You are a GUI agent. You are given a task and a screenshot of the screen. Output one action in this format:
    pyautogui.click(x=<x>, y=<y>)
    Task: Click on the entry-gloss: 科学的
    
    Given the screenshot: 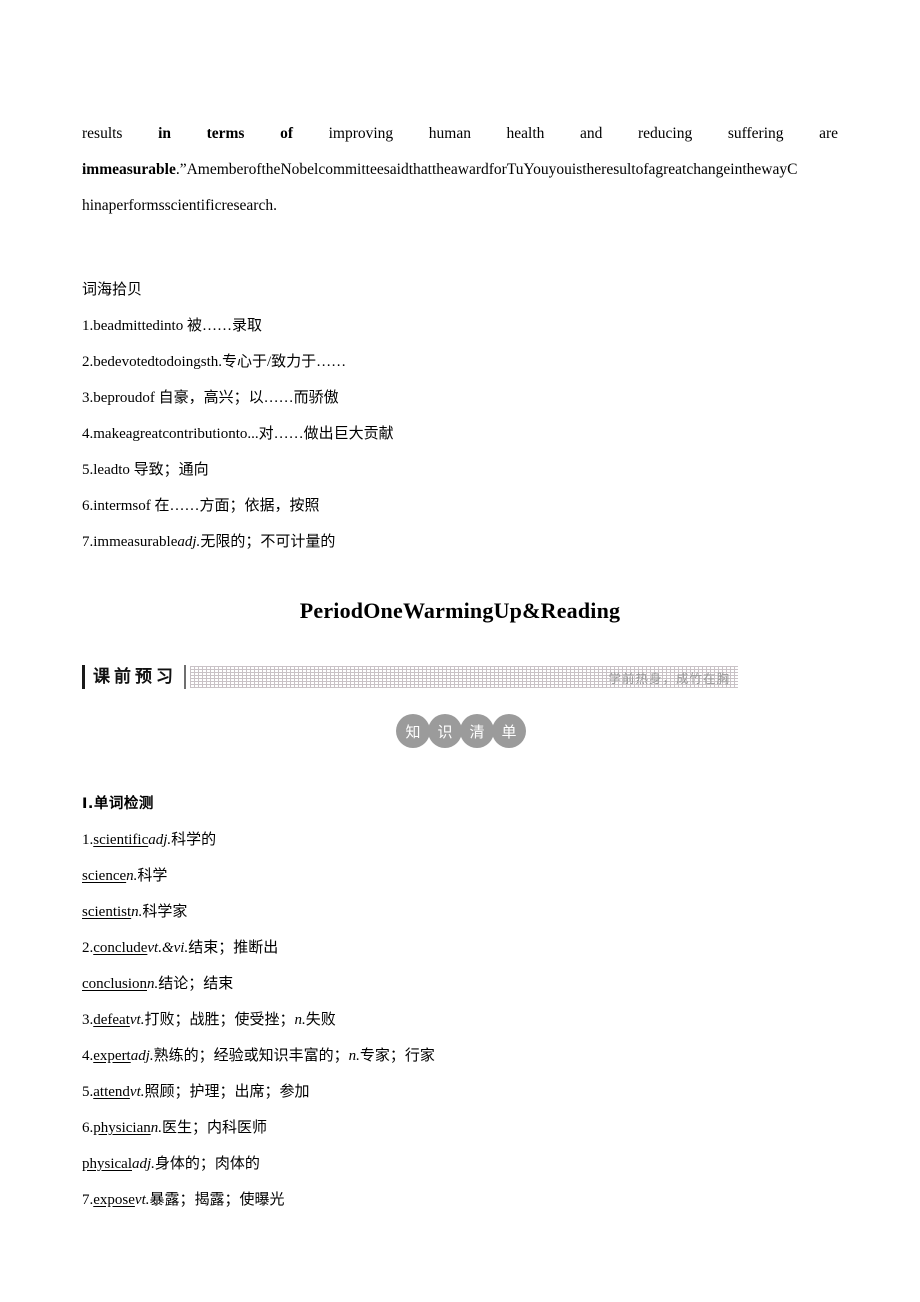 What is the action you would take?
    pyautogui.click(x=194, y=840)
    